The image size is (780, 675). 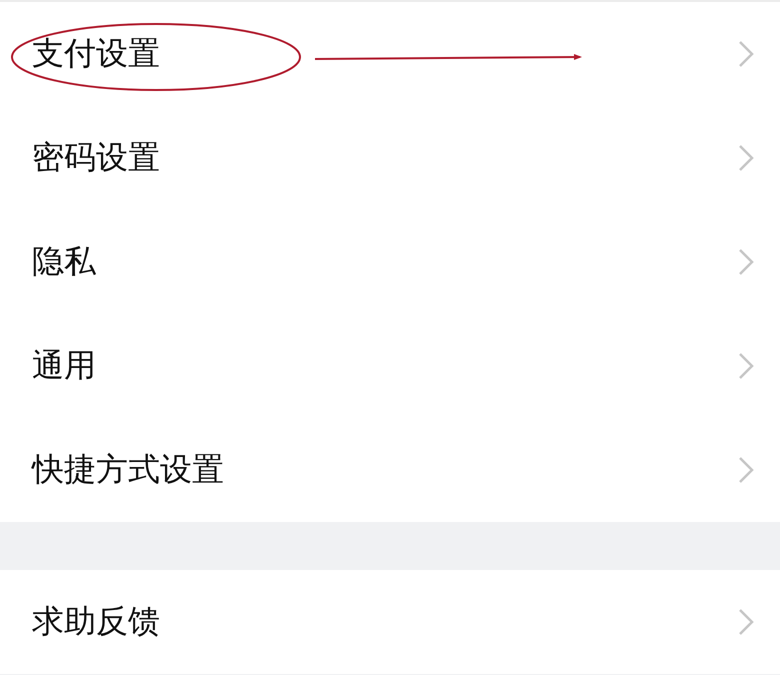 What do you see at coordinates (96, 157) in the screenshot?
I see `row-label: 密码设置` at bounding box center [96, 157].